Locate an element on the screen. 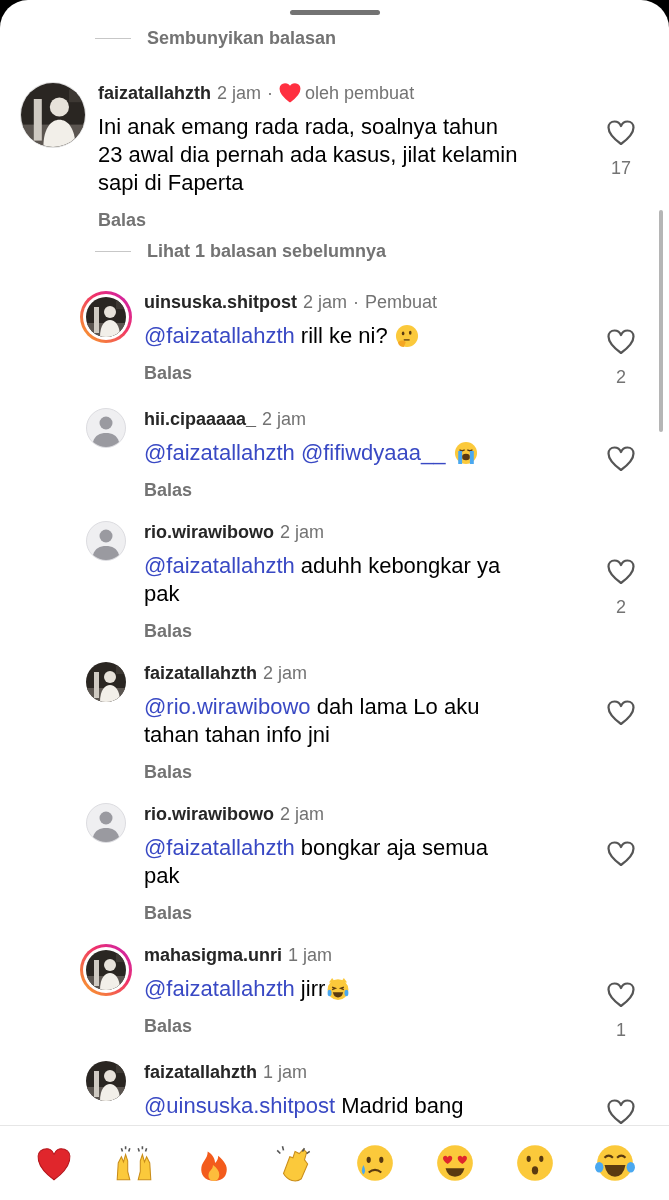  thread-toggle-link: Lihat 1 balasan sebelumnya is located at coordinates (267, 251).